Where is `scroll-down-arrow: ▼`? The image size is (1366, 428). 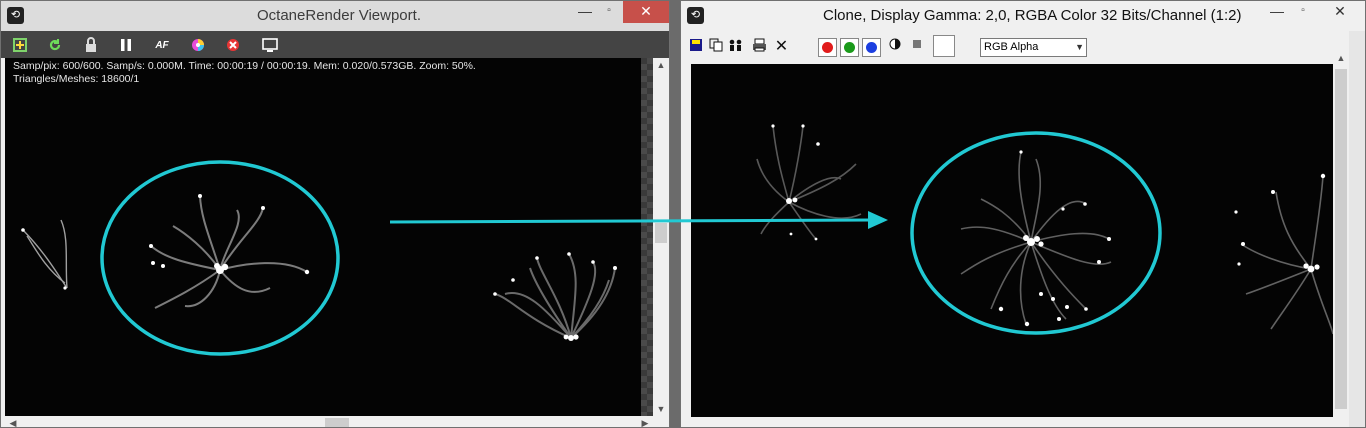
scroll-down-arrow: ▼ is located at coordinates (661, 409).